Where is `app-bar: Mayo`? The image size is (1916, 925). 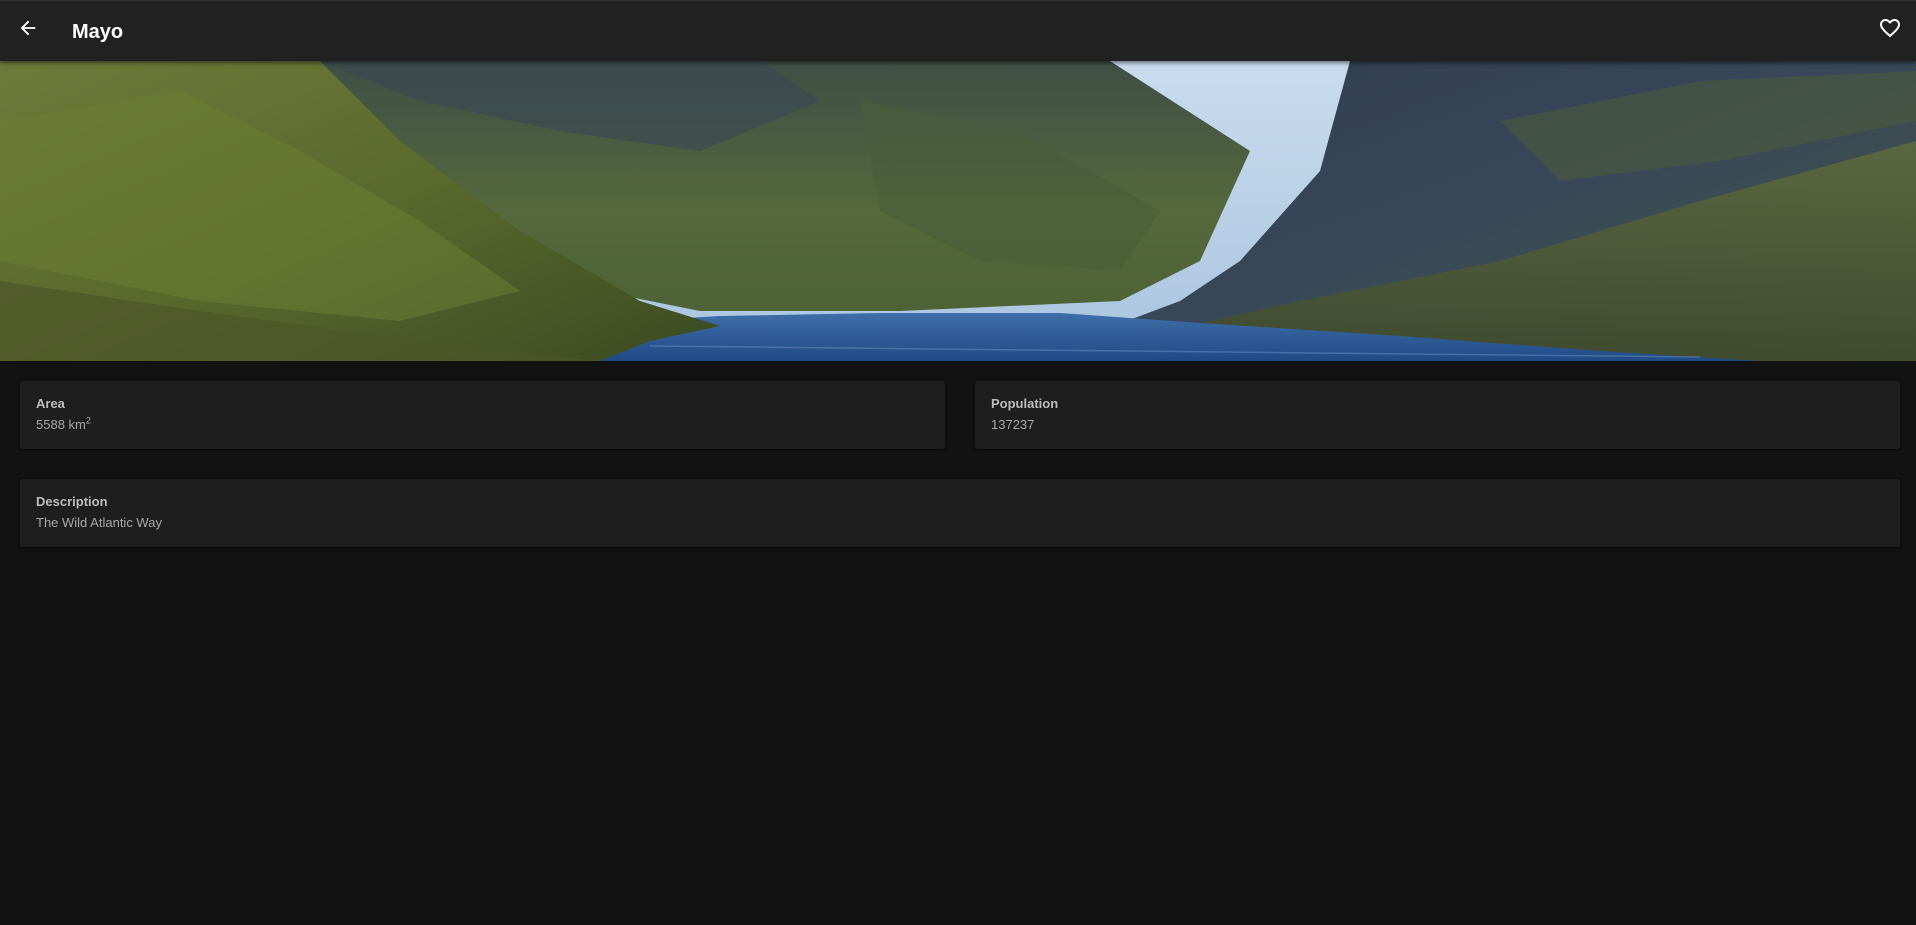 app-bar: Mayo is located at coordinates (958, 30).